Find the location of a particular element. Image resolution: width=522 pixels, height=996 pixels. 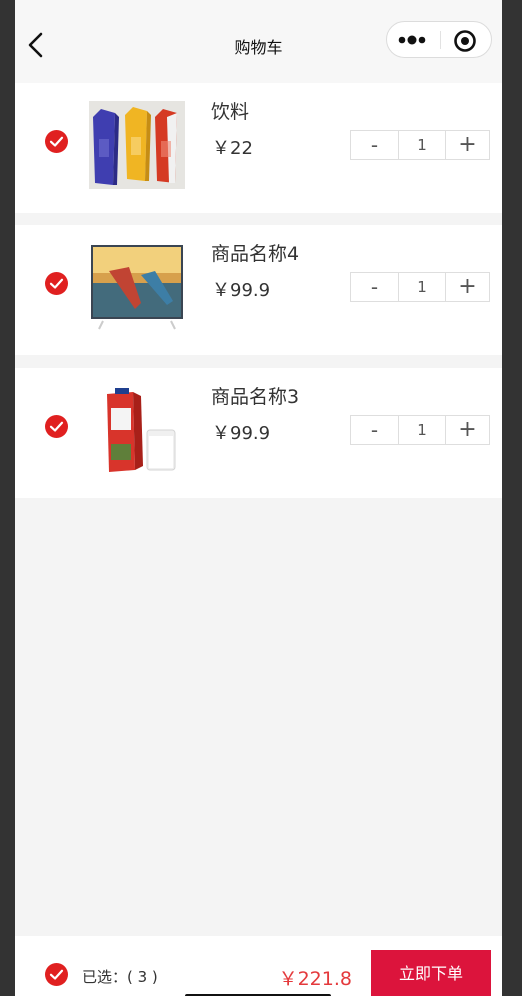

capsule-divider is located at coordinates (440, 40).